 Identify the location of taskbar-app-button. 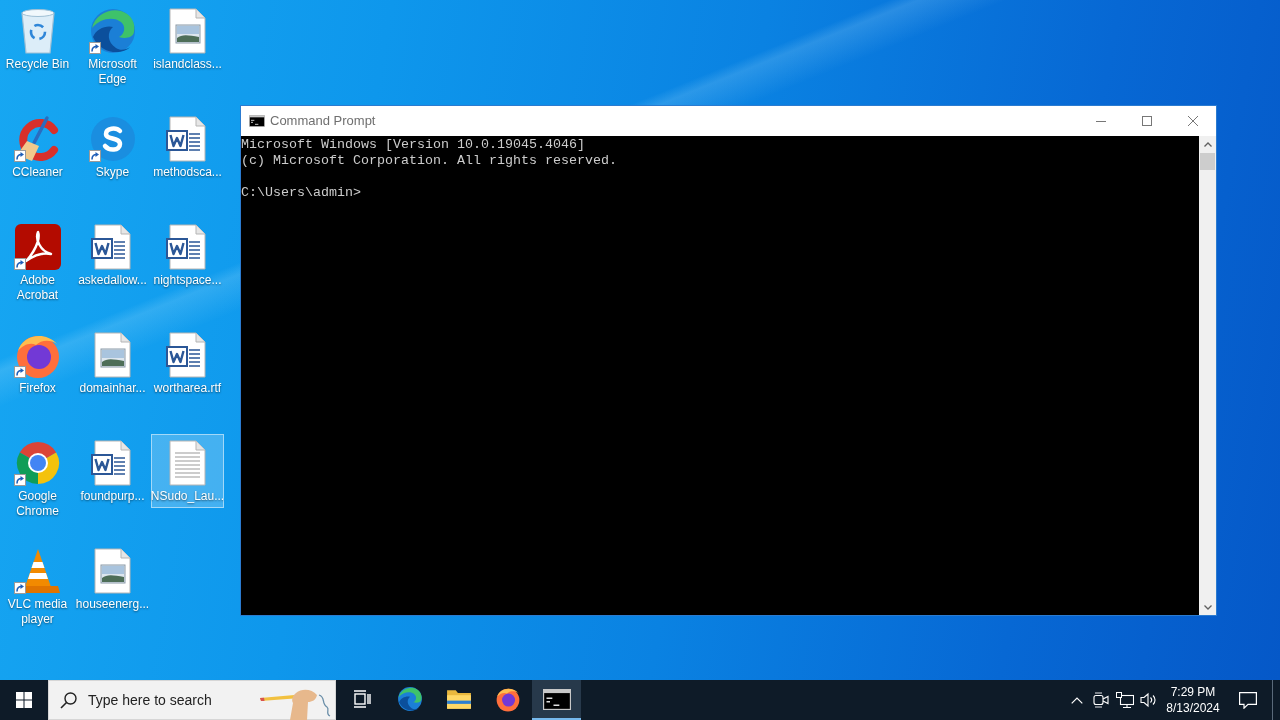
(556, 700).